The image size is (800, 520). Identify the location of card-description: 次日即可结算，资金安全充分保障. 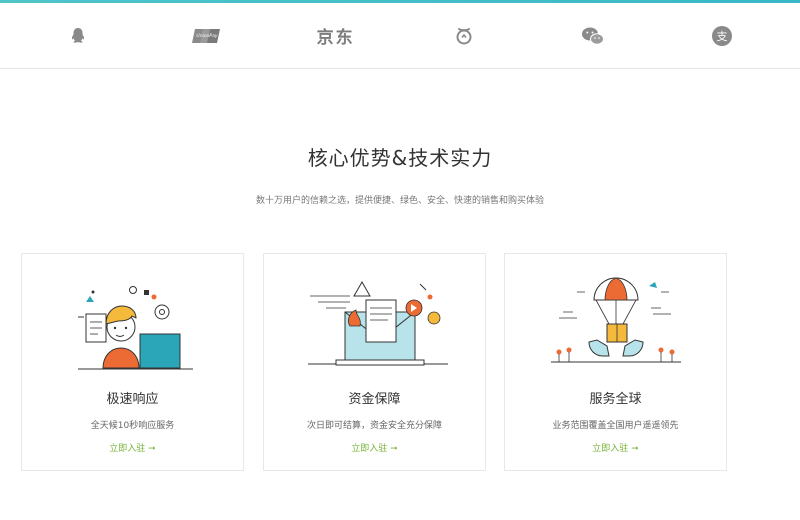
(374, 426).